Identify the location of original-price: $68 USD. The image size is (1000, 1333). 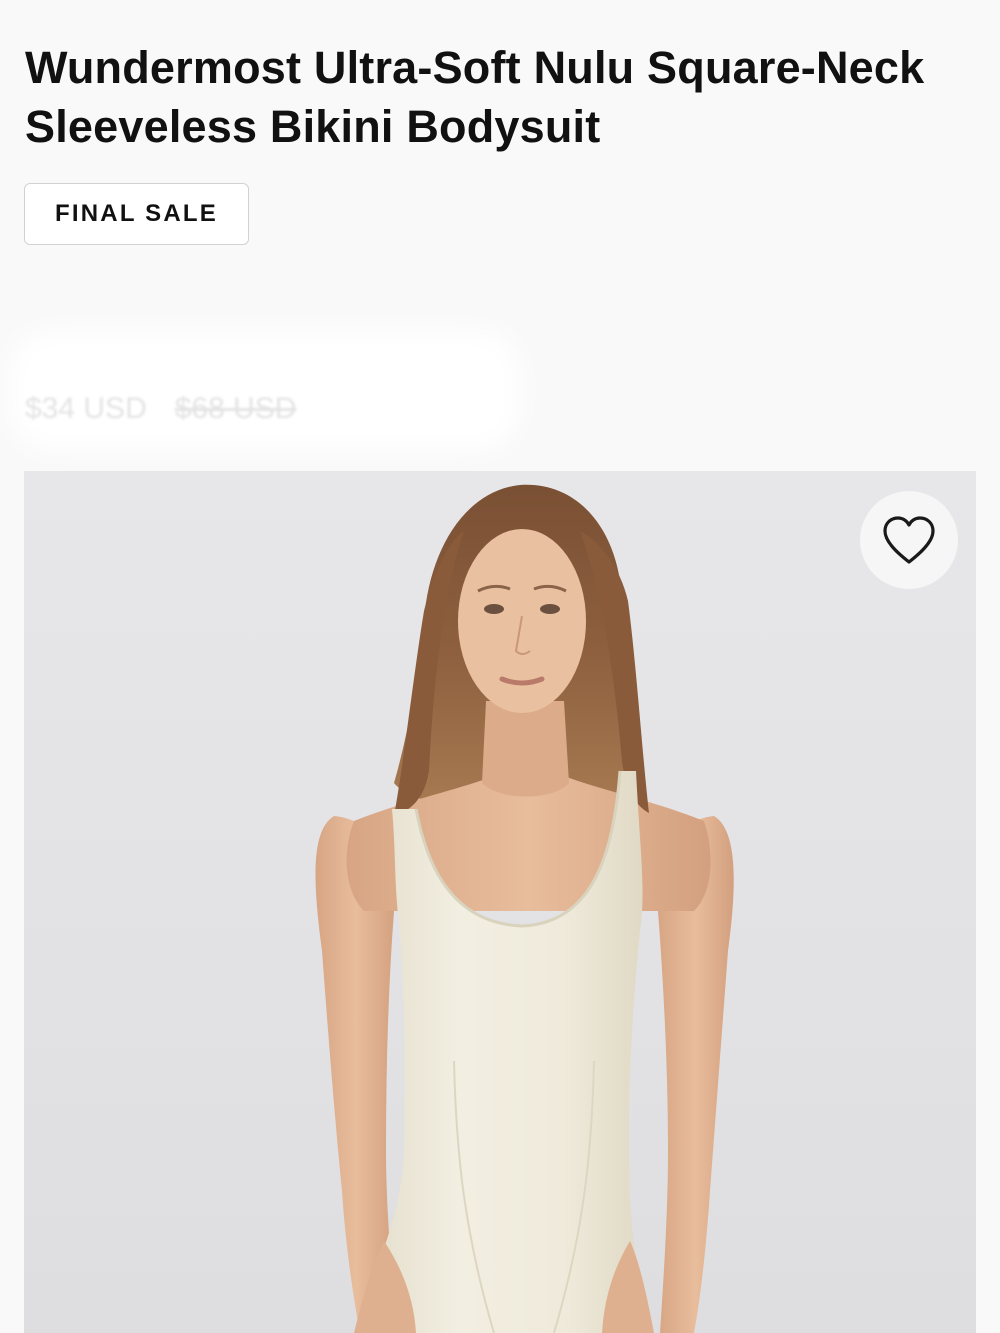
(235, 408).